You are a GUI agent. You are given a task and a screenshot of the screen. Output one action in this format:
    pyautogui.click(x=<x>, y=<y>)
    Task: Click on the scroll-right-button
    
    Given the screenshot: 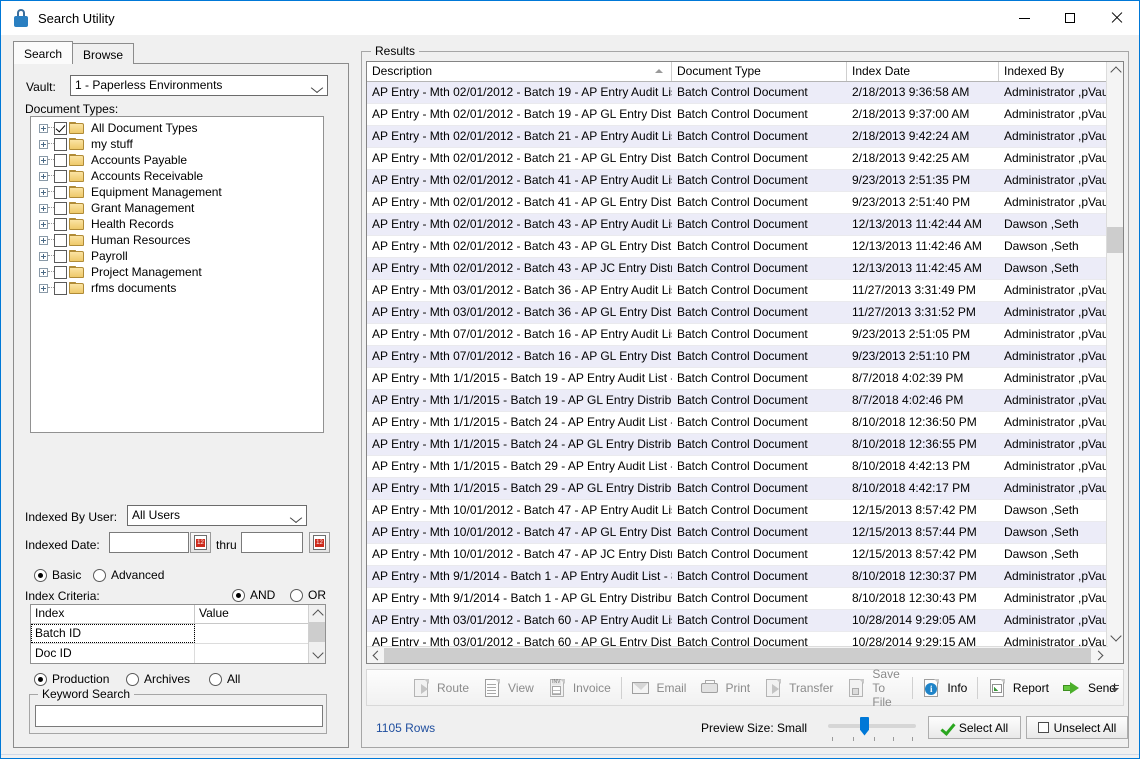 What is the action you would take?
    pyautogui.click(x=1099, y=655)
    